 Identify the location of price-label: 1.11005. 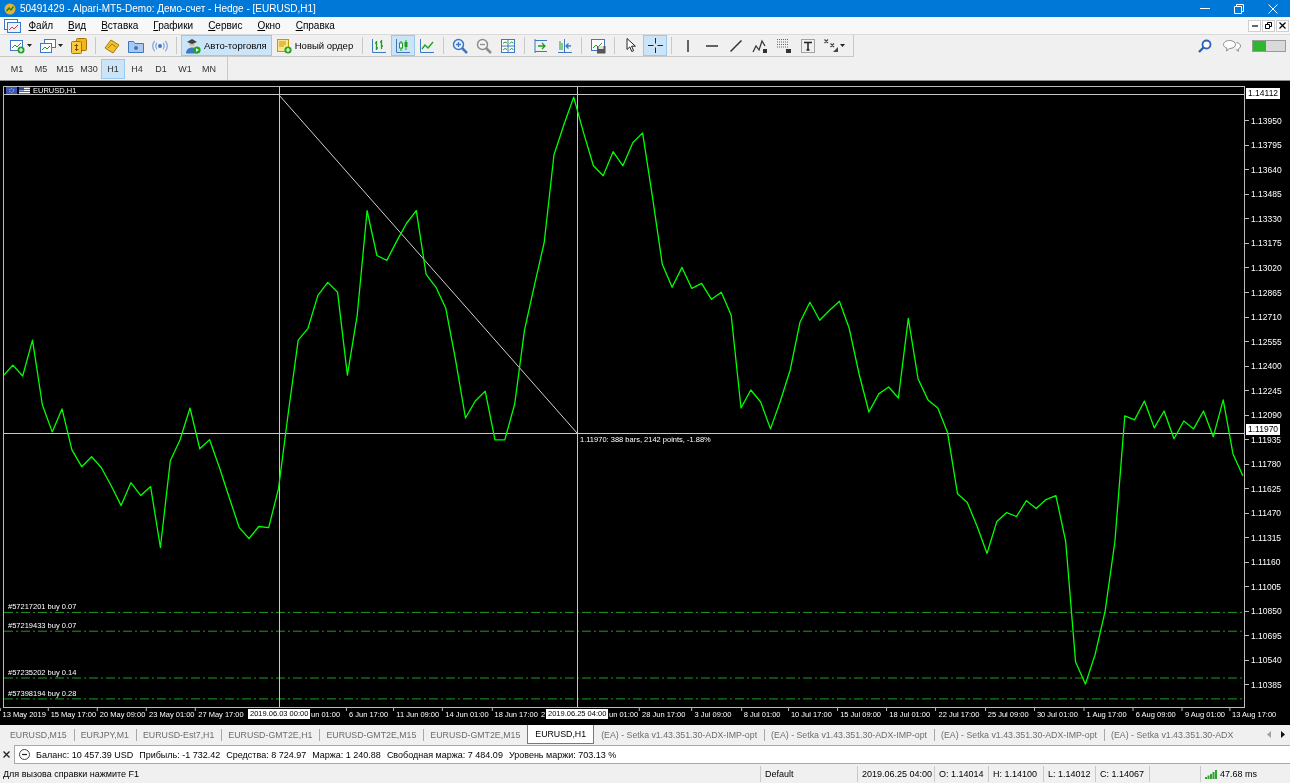
(1263, 586).